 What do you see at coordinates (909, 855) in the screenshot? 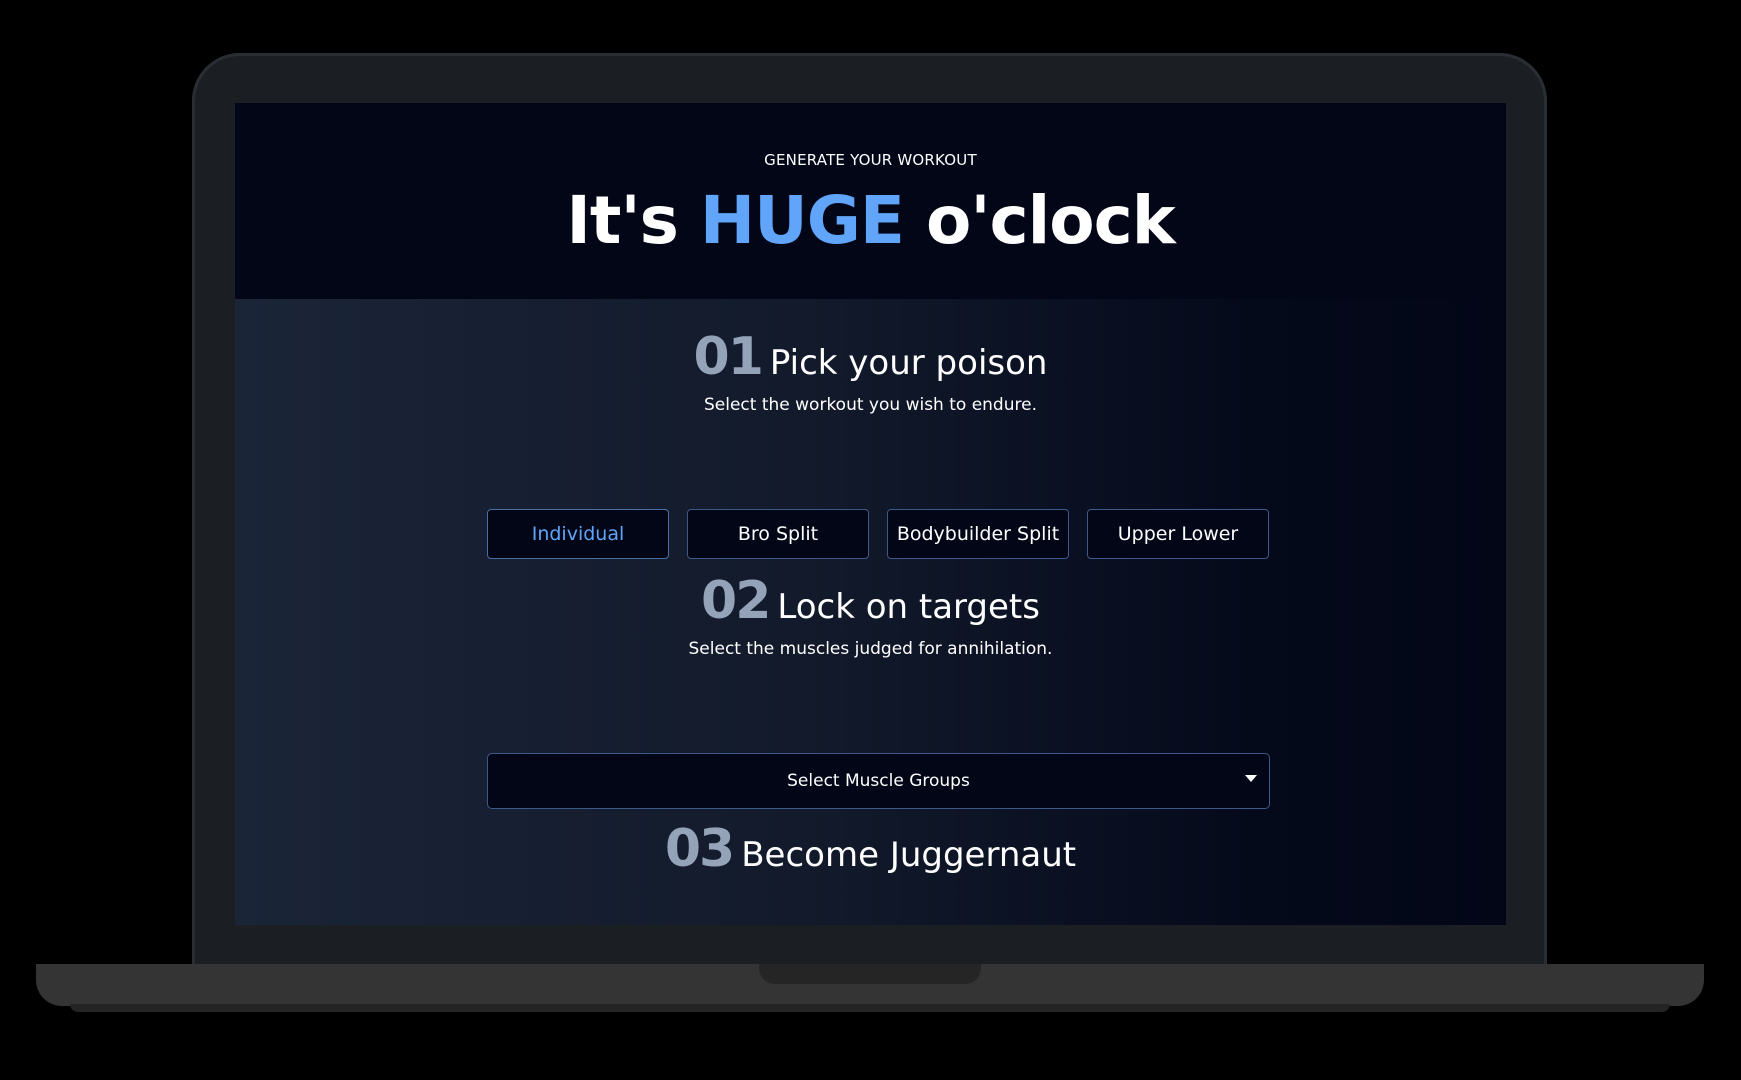
I see `section-03-title: Become Juggernaut` at bounding box center [909, 855].